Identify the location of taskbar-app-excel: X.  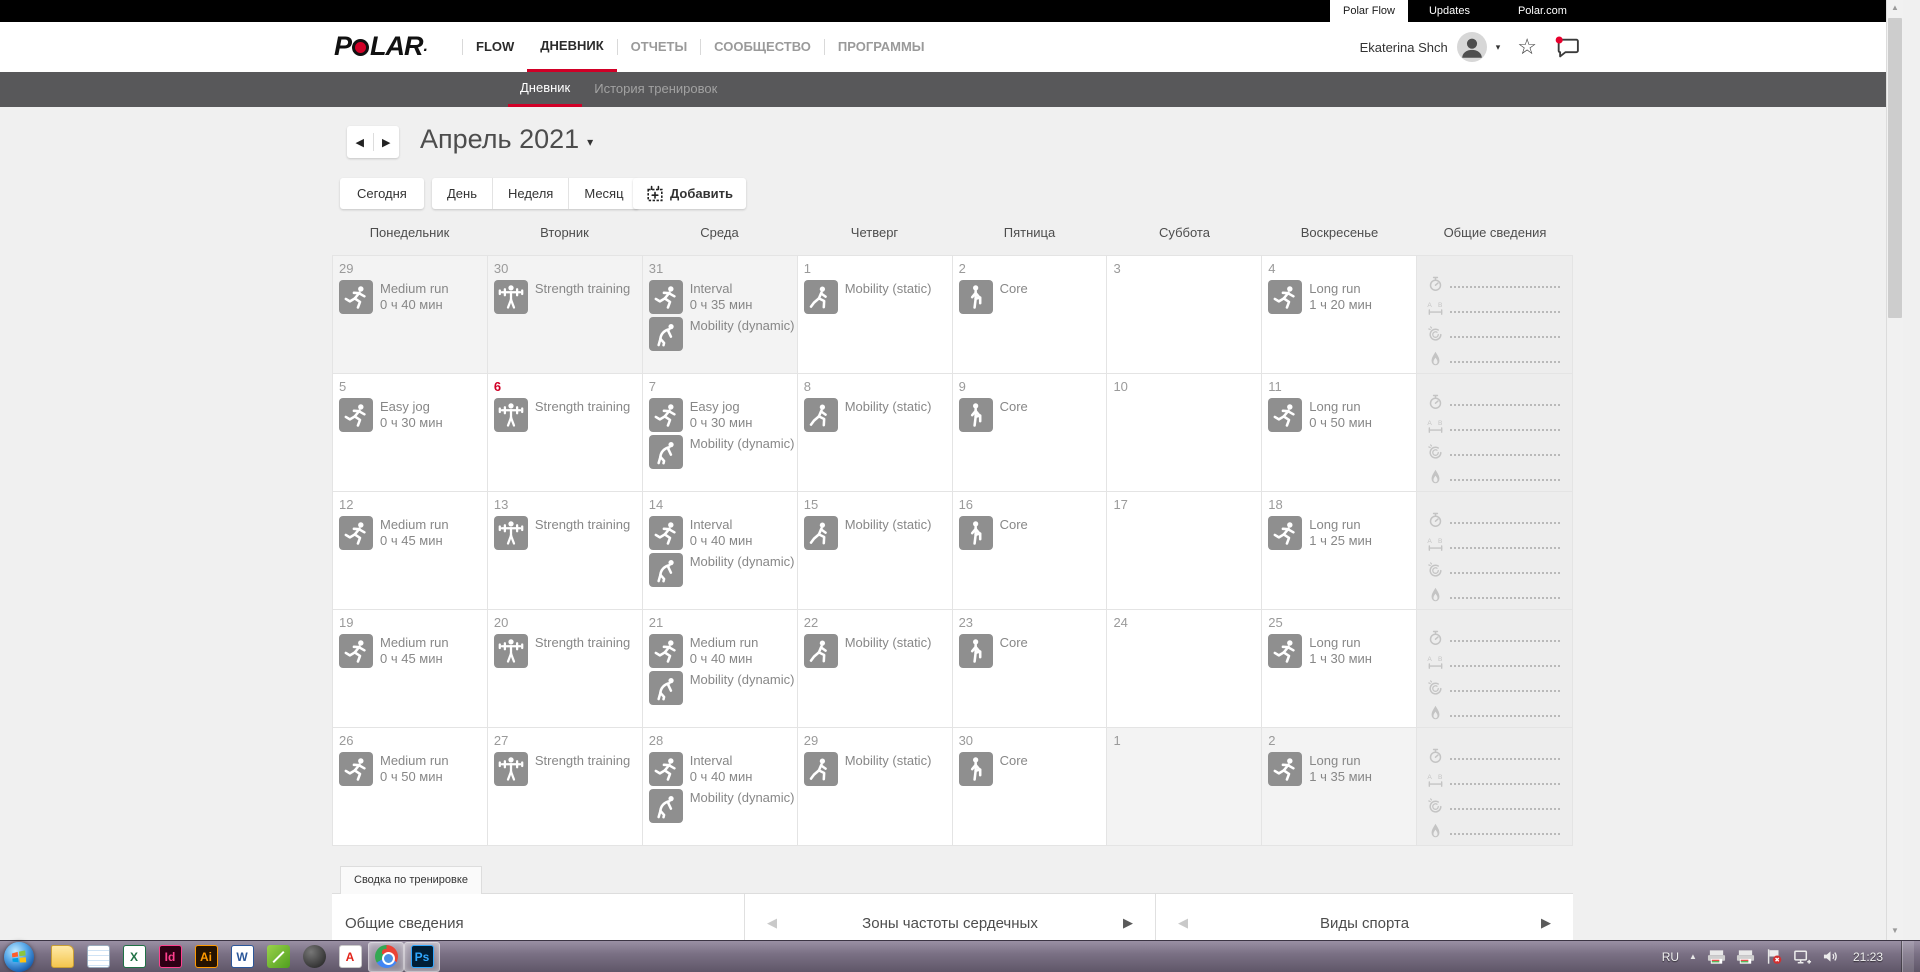
(134, 957).